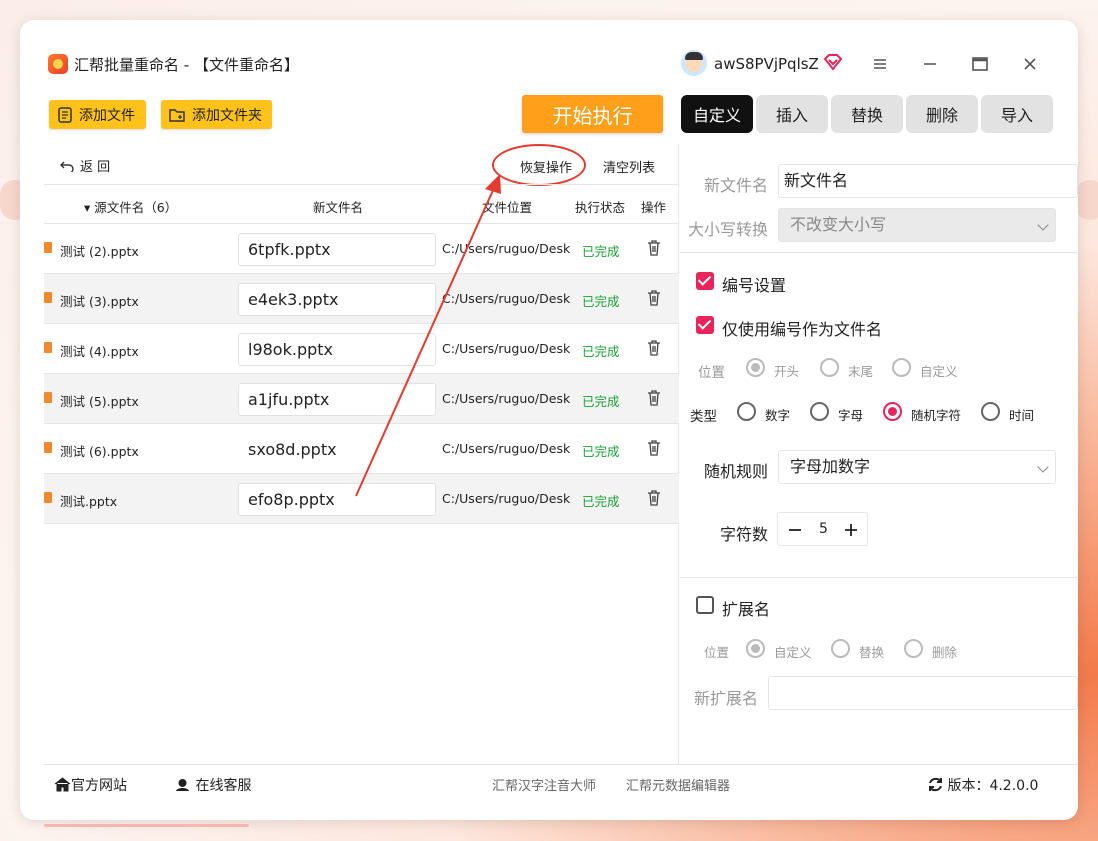 The image size is (1098, 841). What do you see at coordinates (62, 784) in the screenshot?
I see `home-icon` at bounding box center [62, 784].